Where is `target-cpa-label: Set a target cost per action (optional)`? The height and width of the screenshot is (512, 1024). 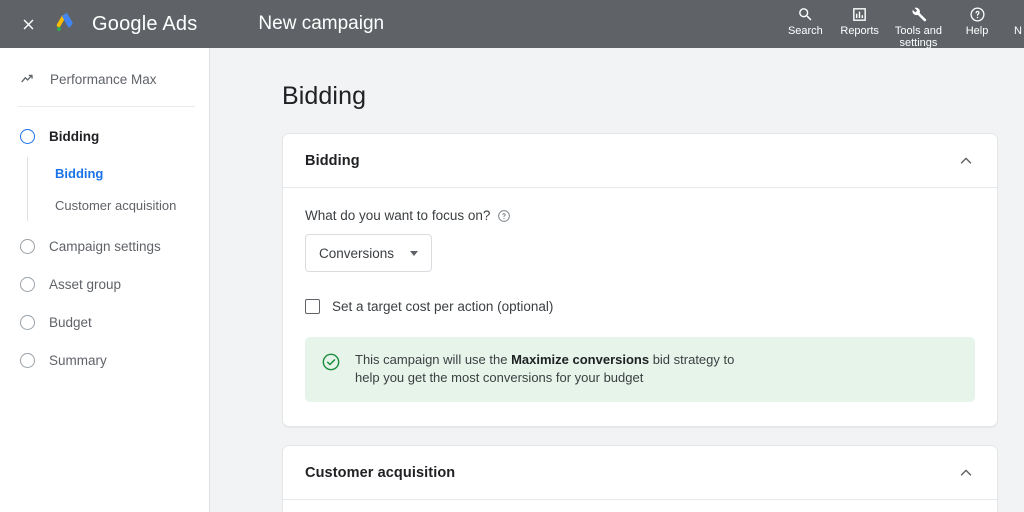
target-cpa-label: Set a target cost per action (optional) is located at coordinates (443, 306).